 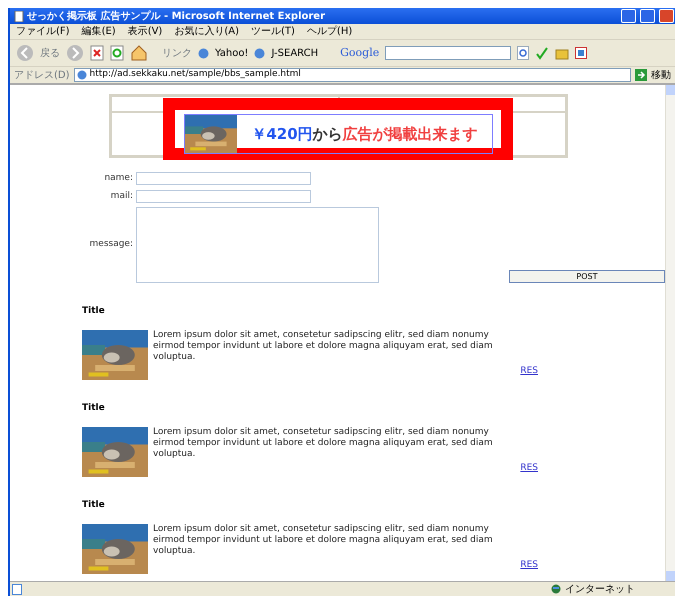 What do you see at coordinates (97, 53) in the screenshot?
I see `stop-icon` at bounding box center [97, 53].